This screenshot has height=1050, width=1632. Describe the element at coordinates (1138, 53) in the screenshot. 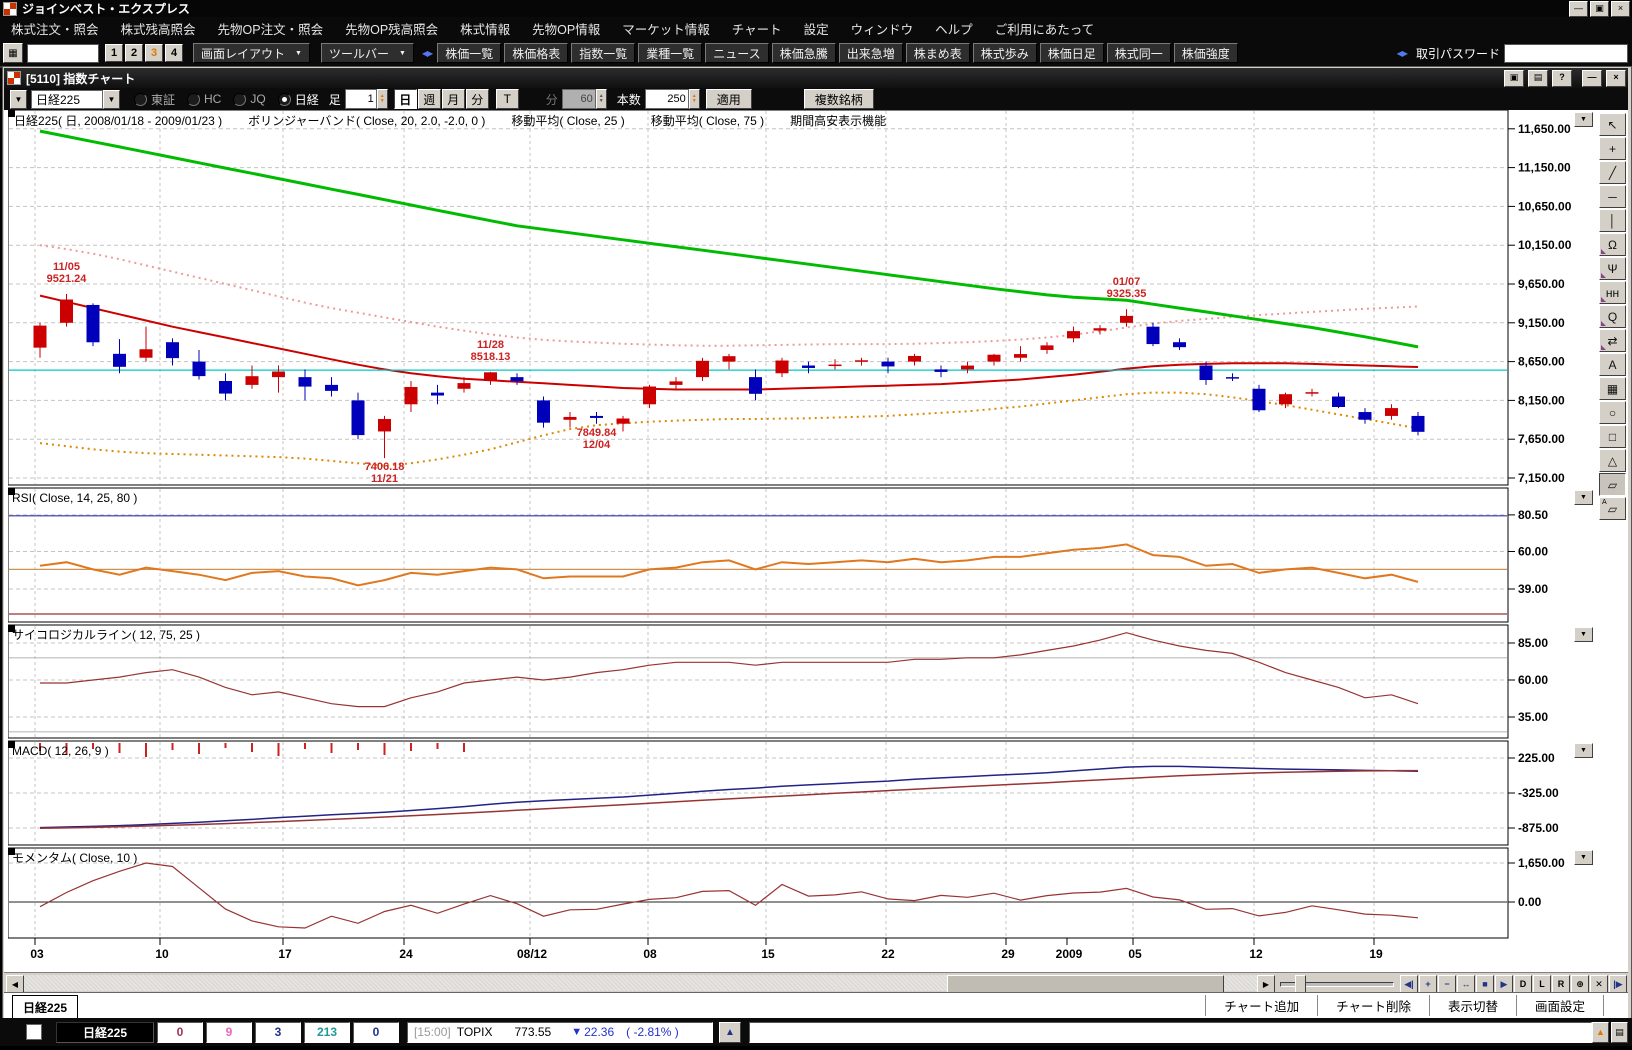

I see `toolbar-button: 株式同一` at that location.